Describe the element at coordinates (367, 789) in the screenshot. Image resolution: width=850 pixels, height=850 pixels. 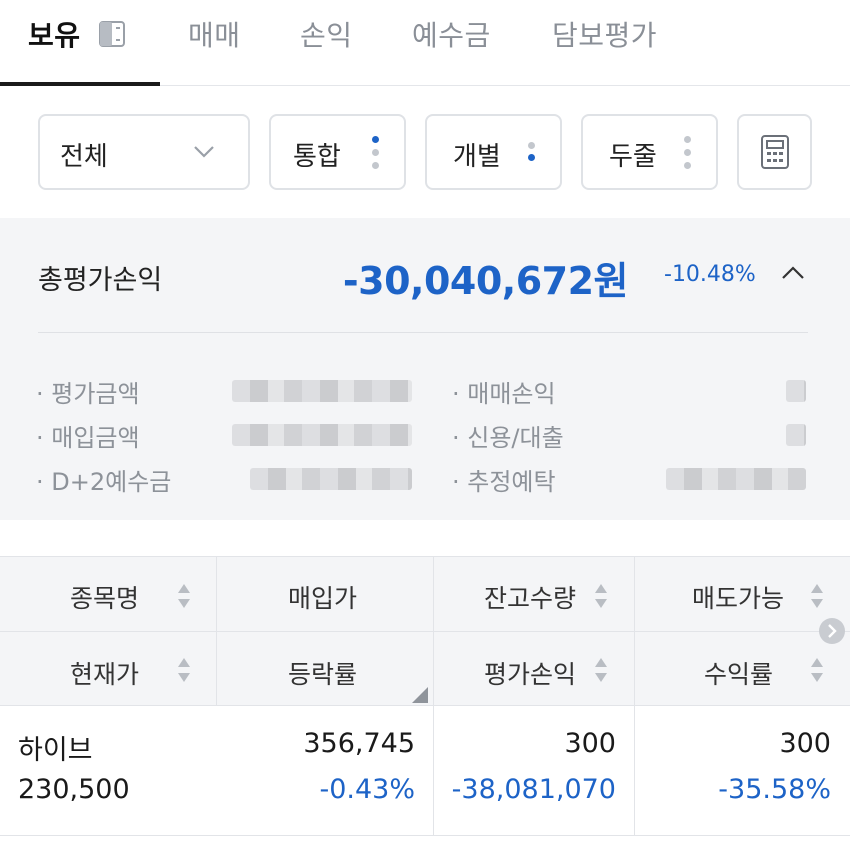
I see `change-rate: -0.43%` at that location.